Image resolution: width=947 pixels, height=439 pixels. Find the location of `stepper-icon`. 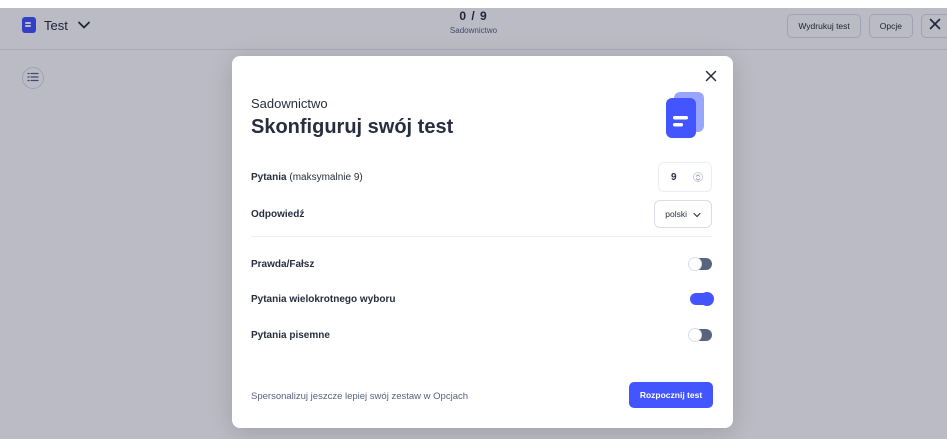

stepper-icon is located at coordinates (698, 177).